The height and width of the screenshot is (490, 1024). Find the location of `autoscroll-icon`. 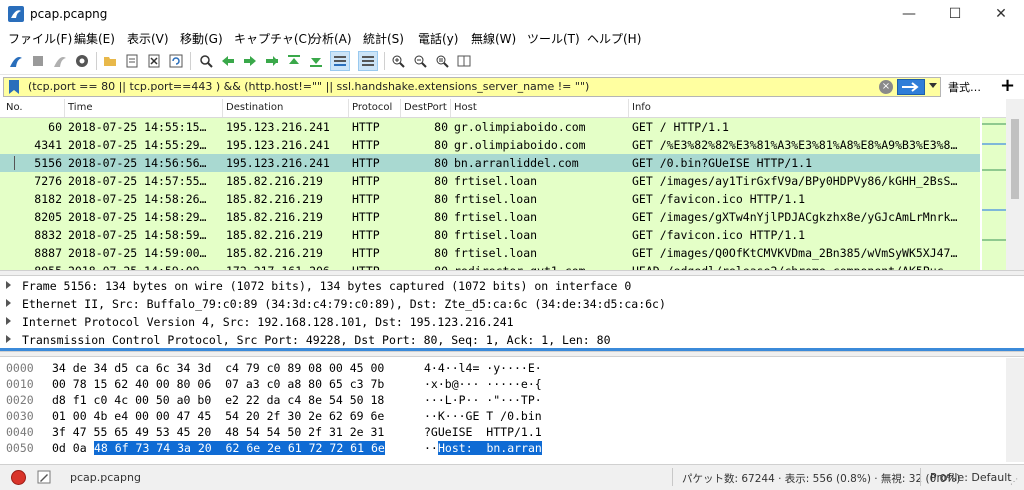

autoscroll-icon is located at coordinates (340, 61).